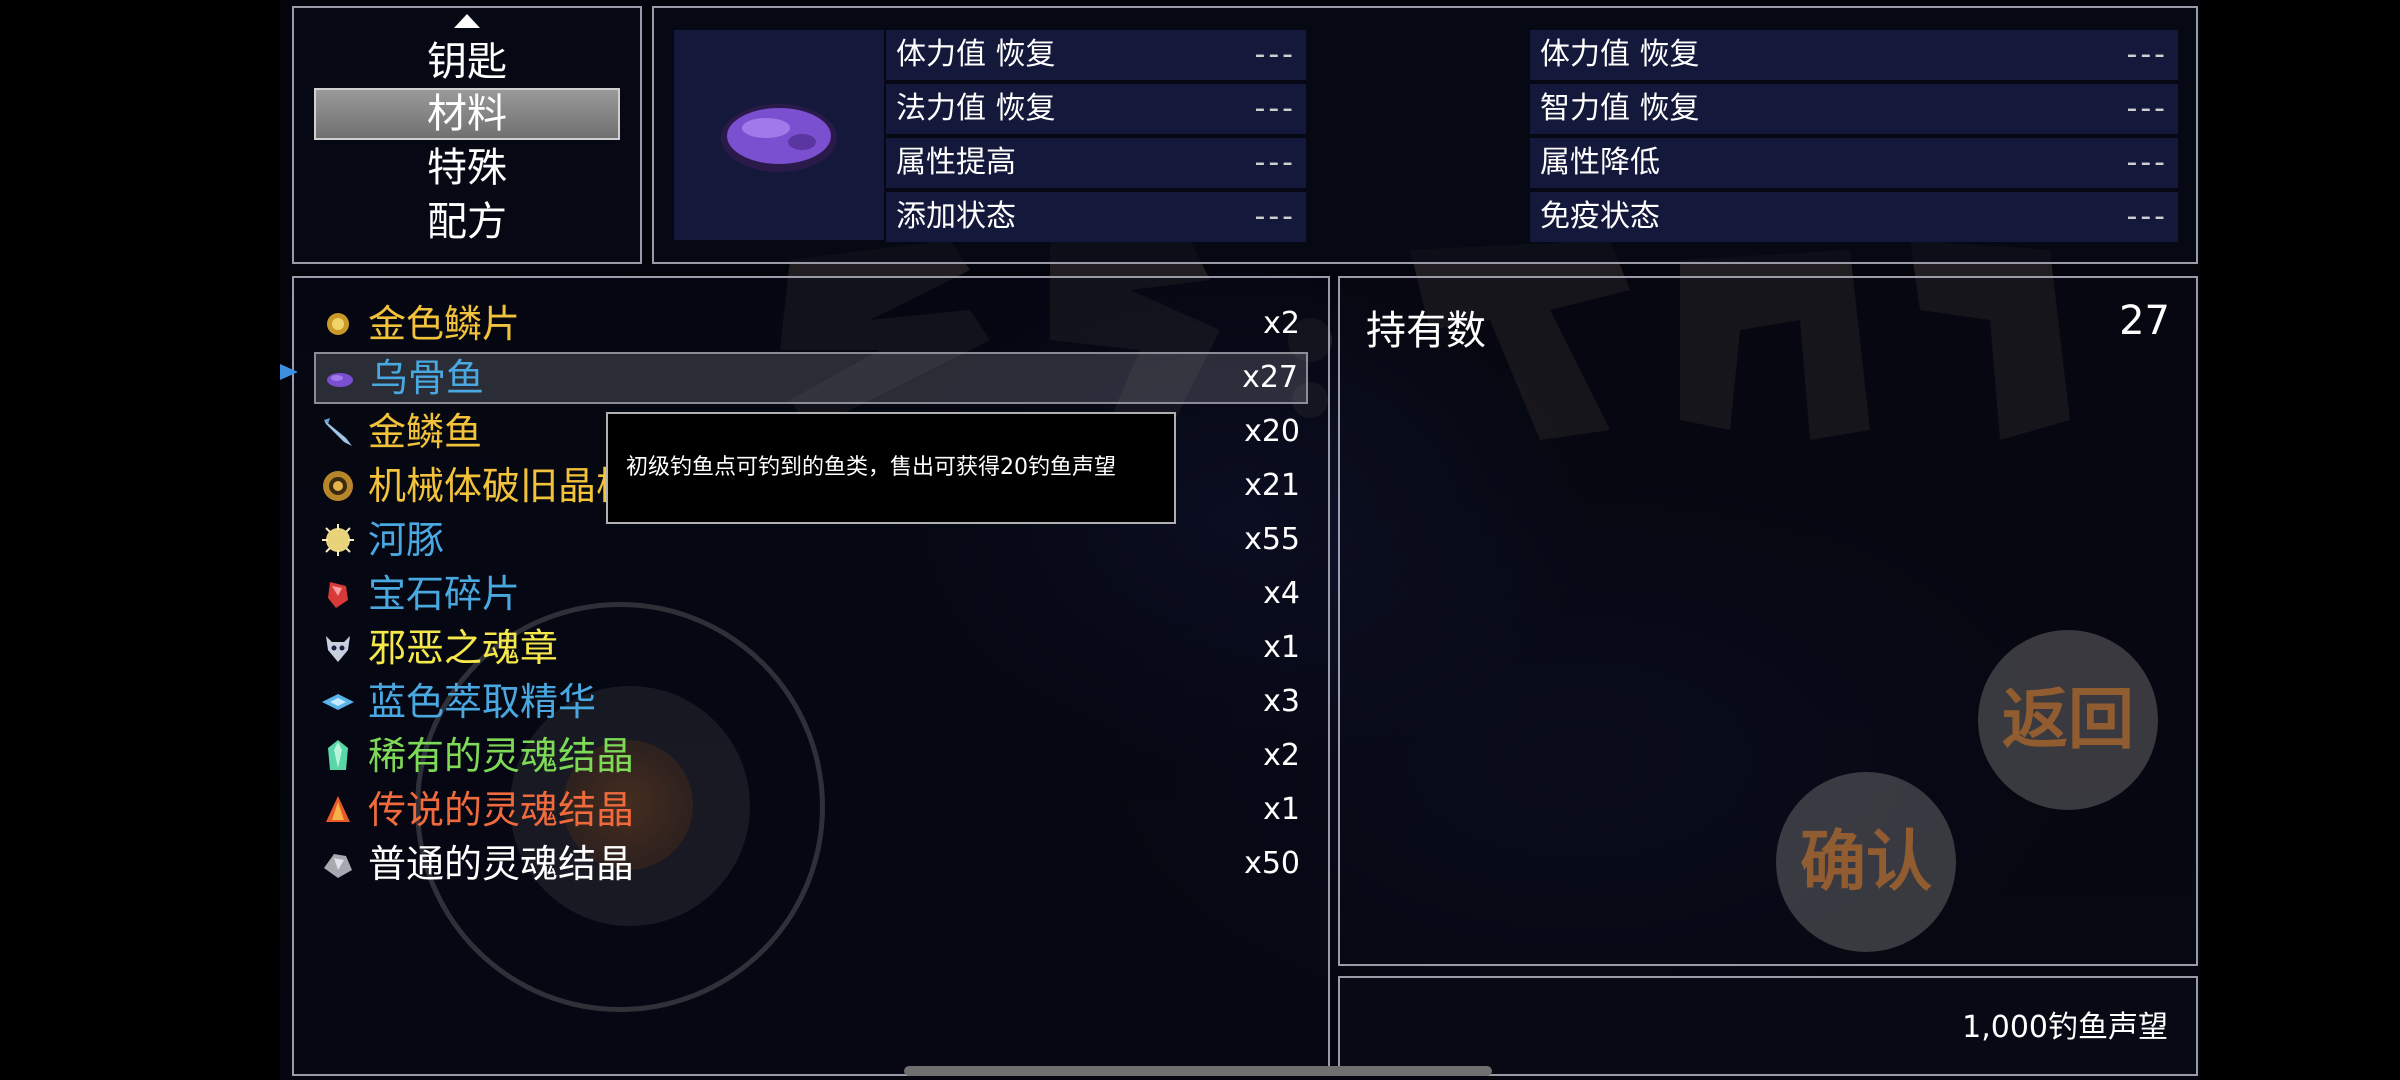 This screenshot has width=2400, height=1080. I want to click on stat-attr-down: 属性降低 ---, so click(1854, 163).